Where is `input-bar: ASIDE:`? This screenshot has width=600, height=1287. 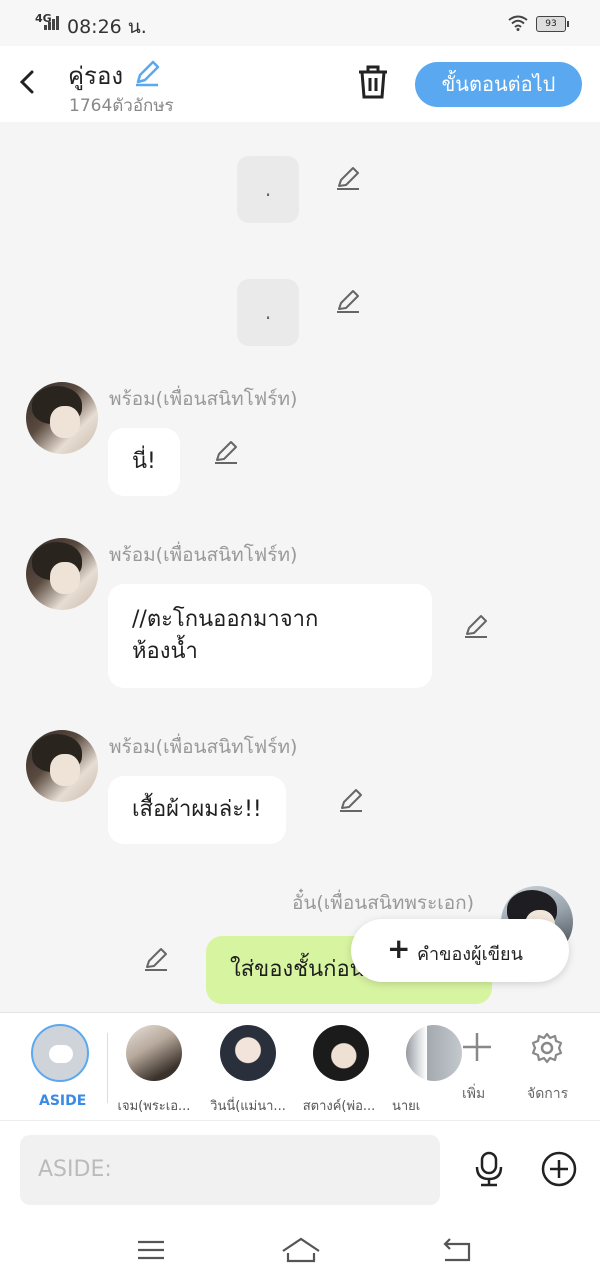
input-bar: ASIDE: is located at coordinates (300, 1168).